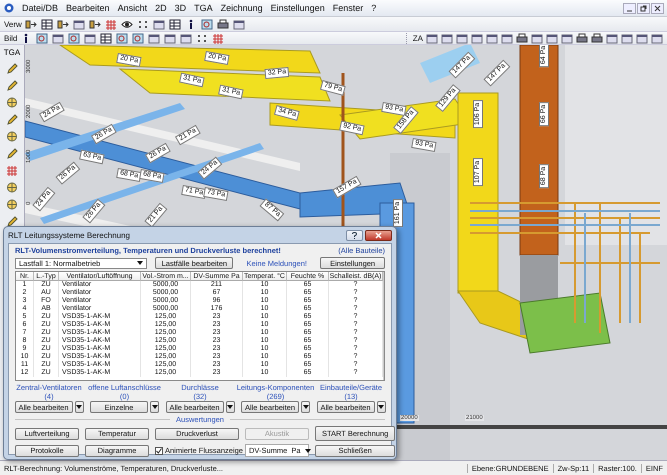 The image size is (667, 475). I want to click on menu-item: Zeichnung, so click(241, 8).